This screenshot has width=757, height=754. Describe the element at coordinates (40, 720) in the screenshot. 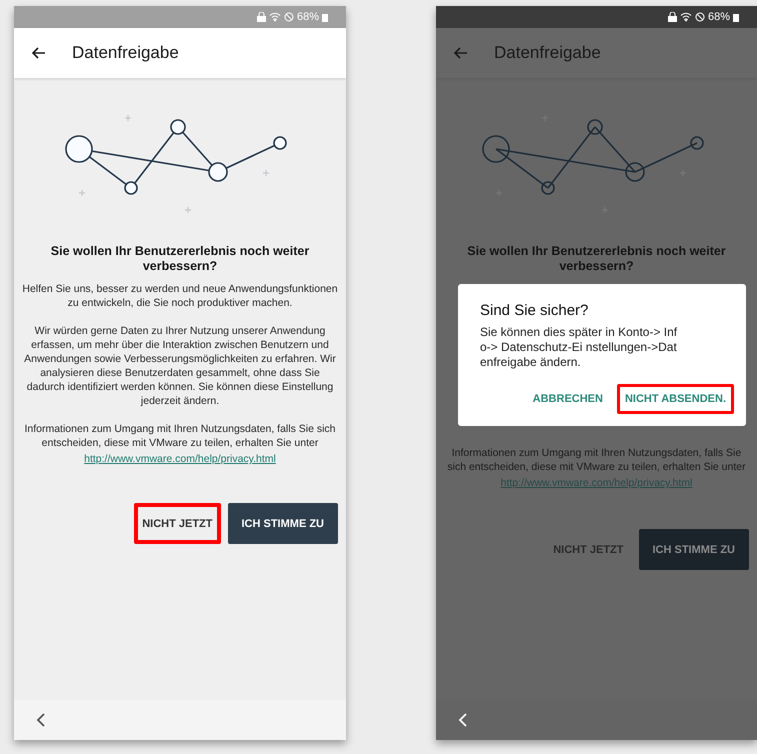

I see `back-chevron-icon` at that location.